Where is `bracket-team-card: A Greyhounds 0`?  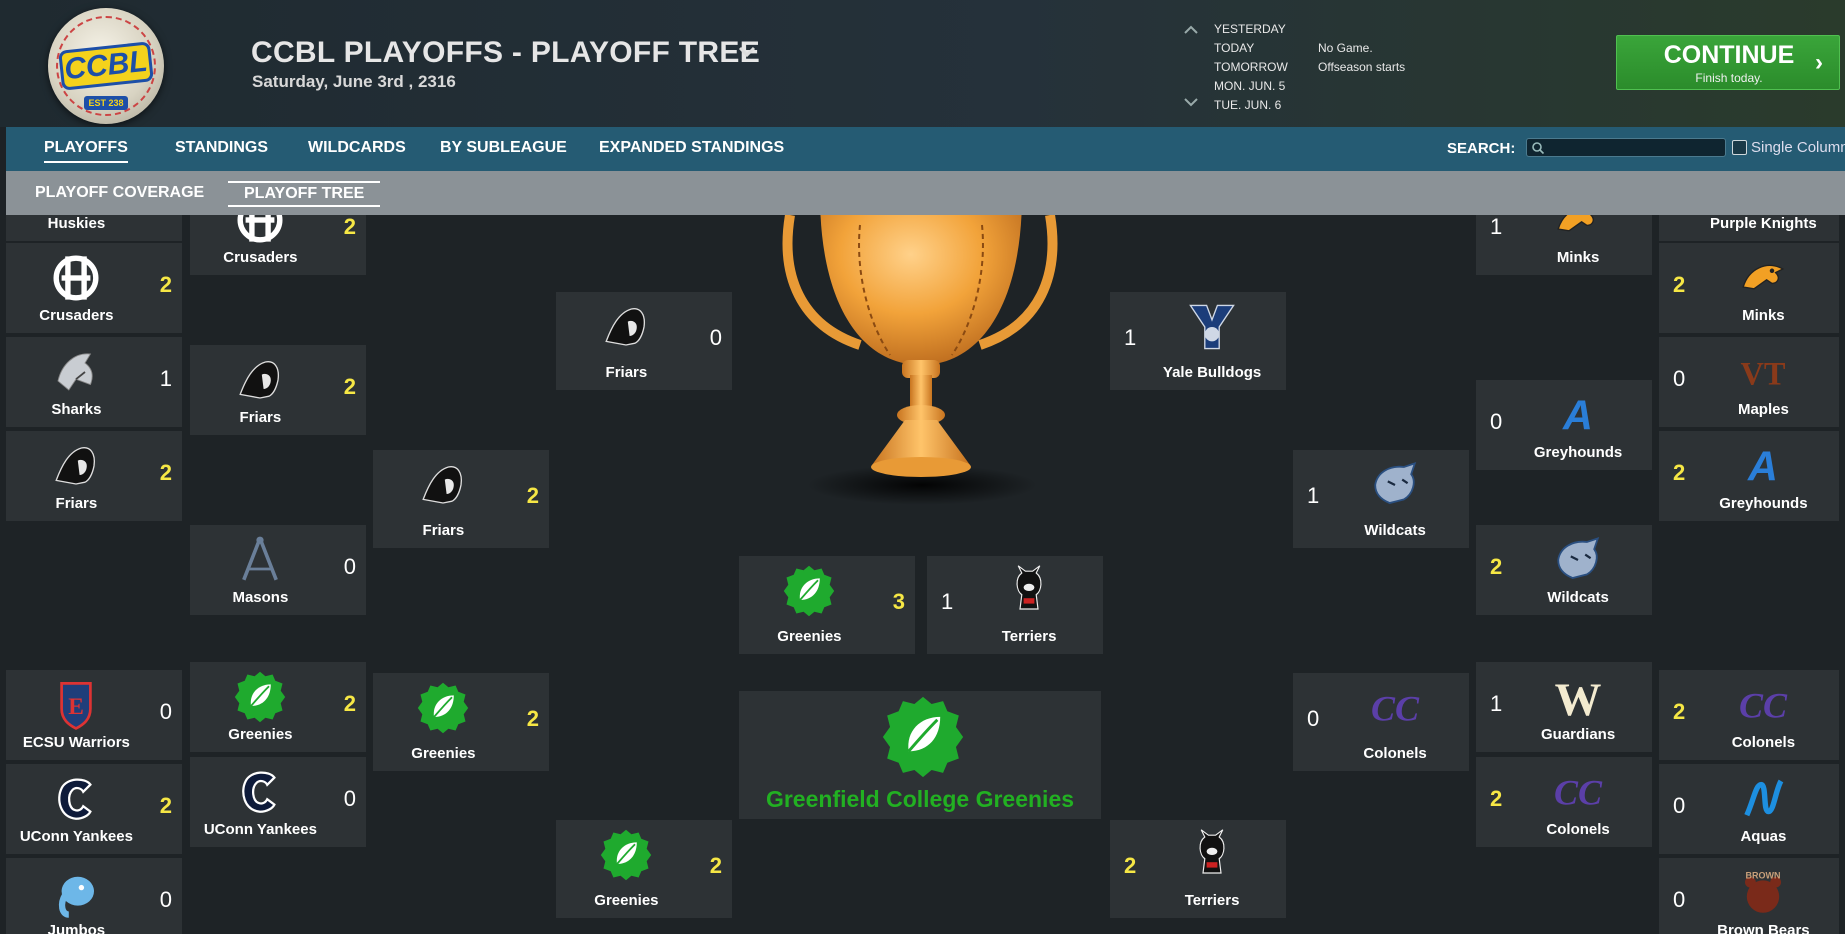
bracket-team-card: A Greyhounds 0 is located at coordinates (1564, 425).